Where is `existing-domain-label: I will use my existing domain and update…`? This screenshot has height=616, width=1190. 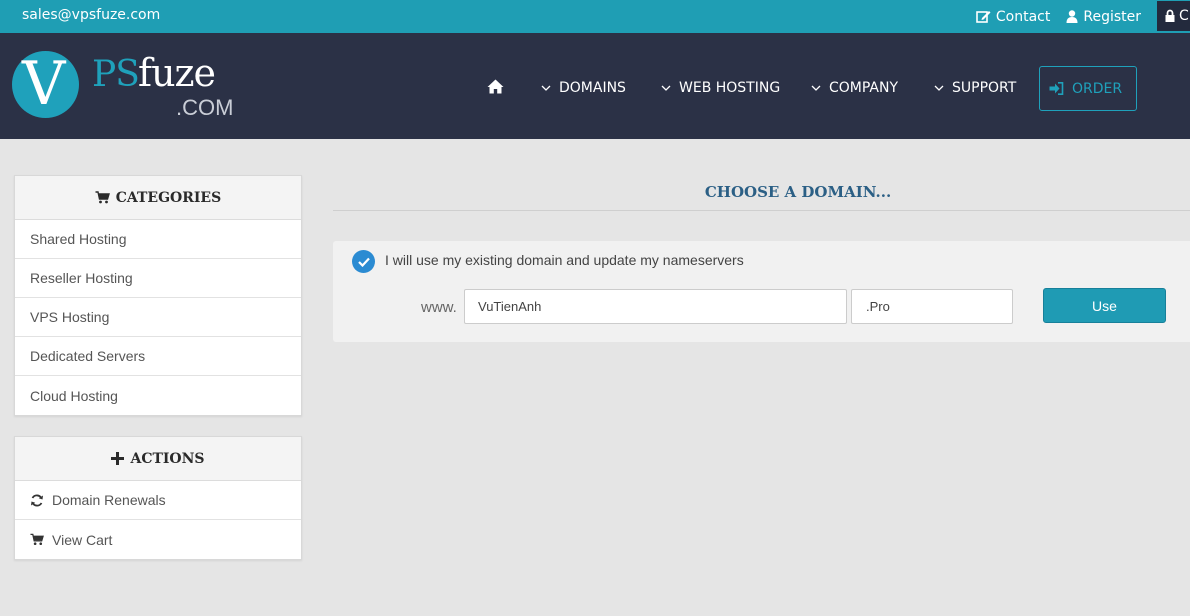
existing-domain-label: I will use my existing domain and update… is located at coordinates (564, 260).